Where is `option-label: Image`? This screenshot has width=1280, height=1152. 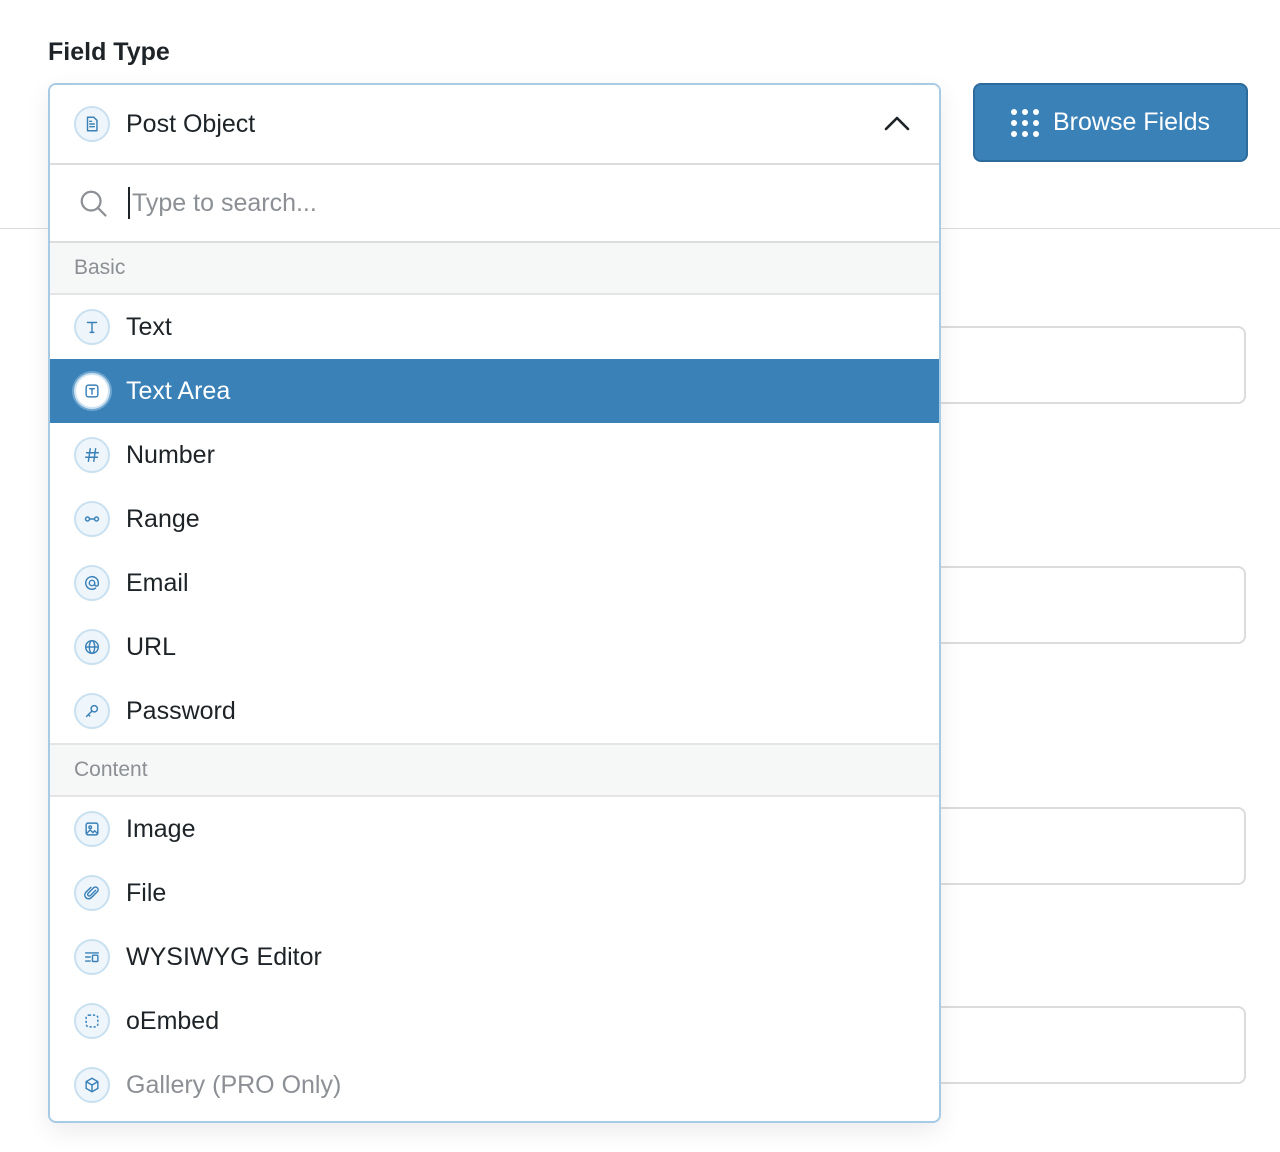 option-label: Image is located at coordinates (161, 828).